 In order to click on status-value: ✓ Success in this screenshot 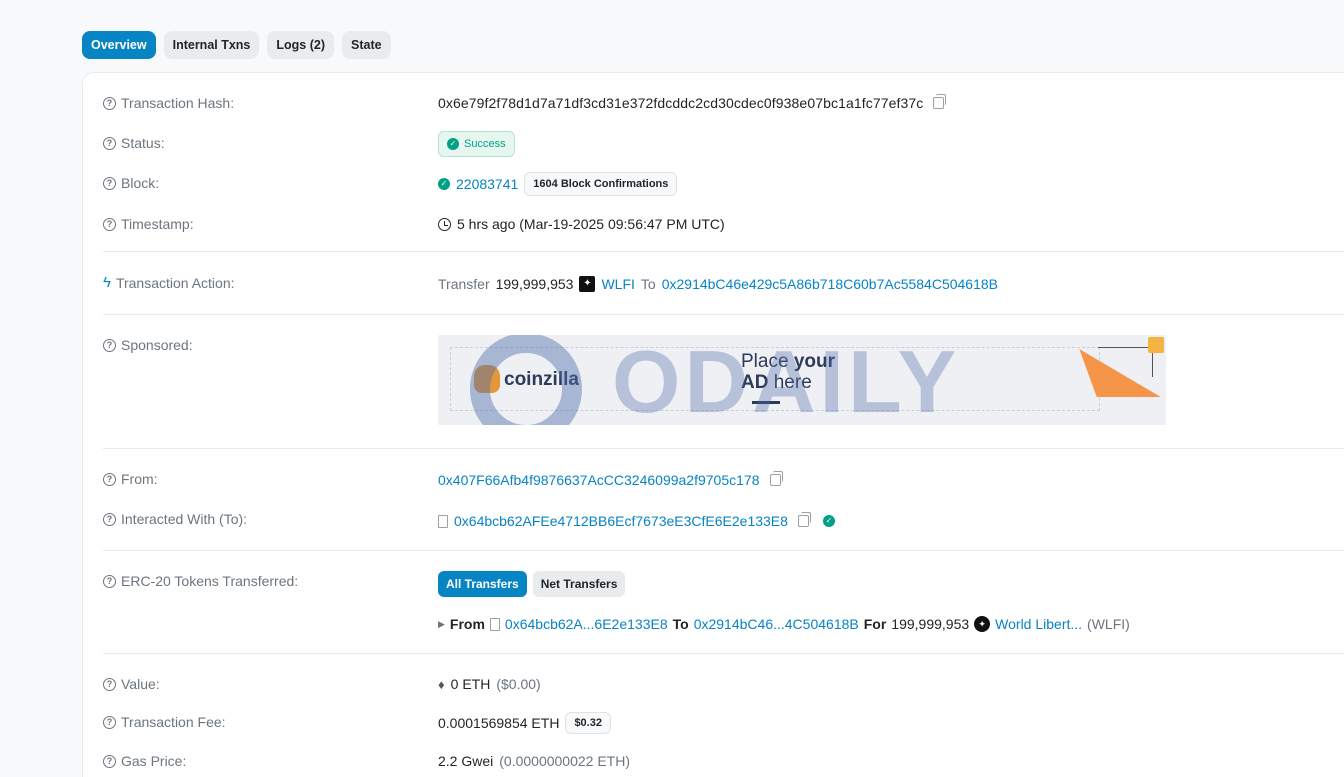, I will do `click(476, 144)`.